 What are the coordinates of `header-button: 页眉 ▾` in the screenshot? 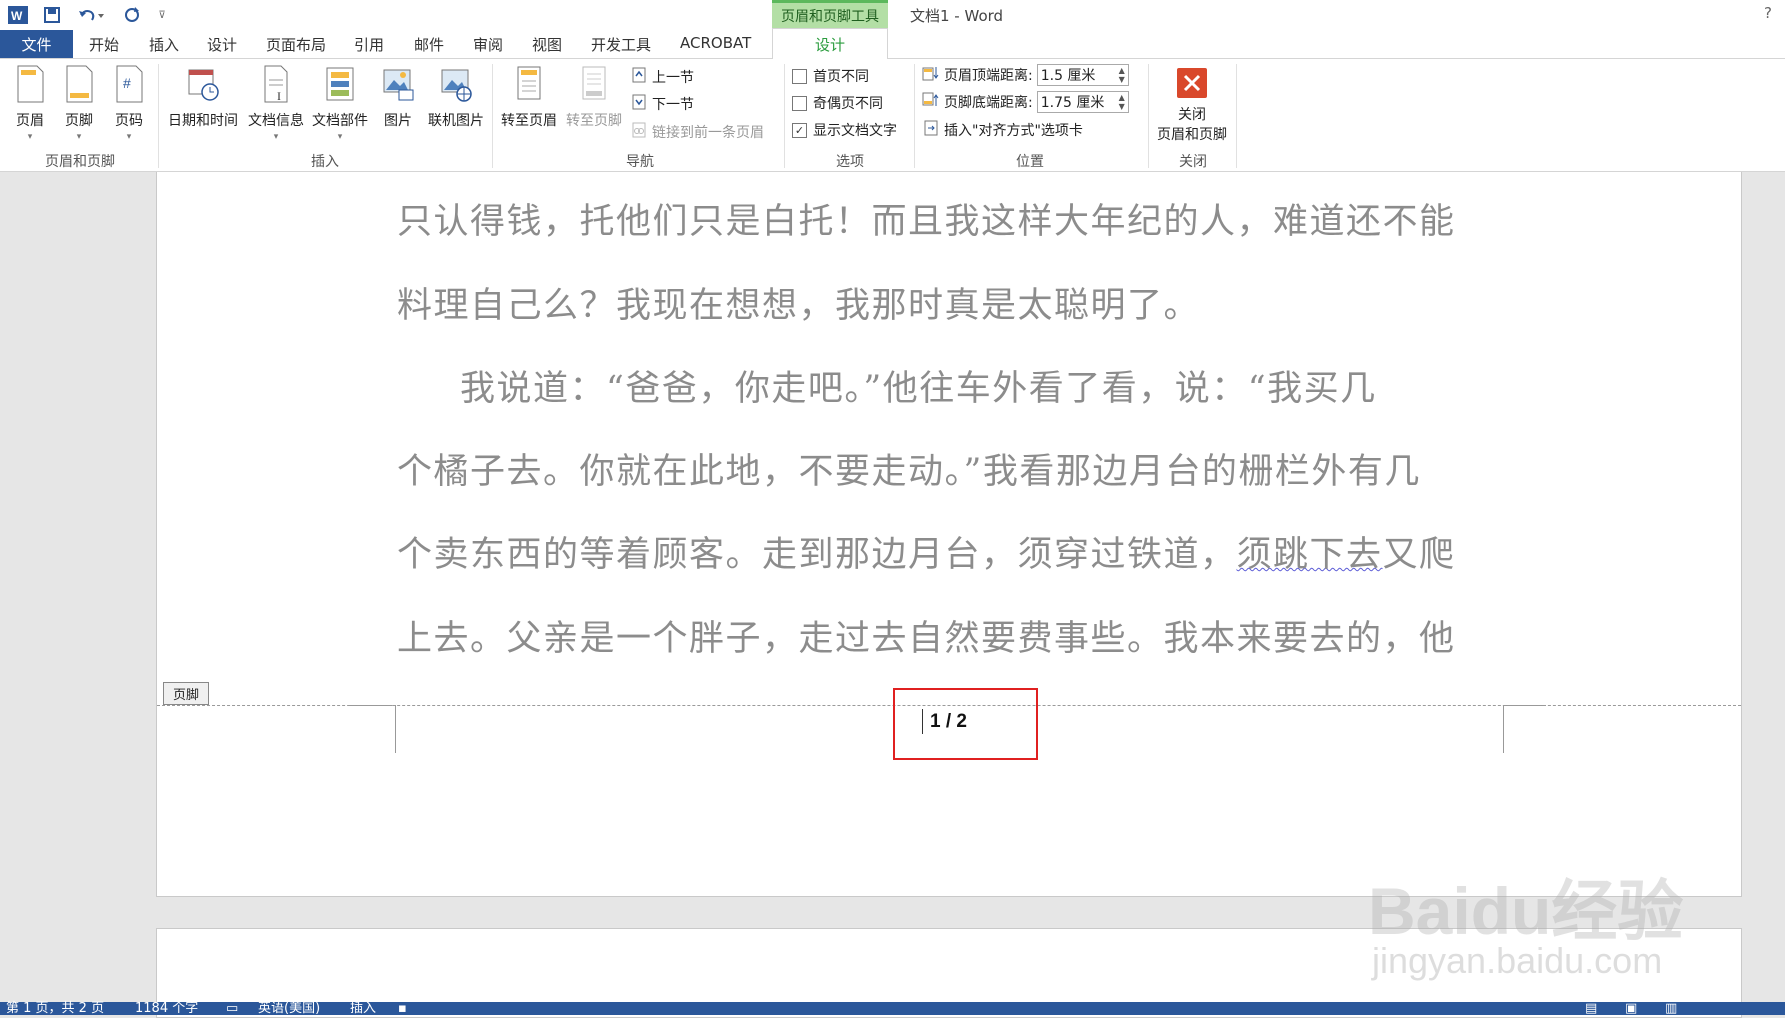 It's located at (30, 103).